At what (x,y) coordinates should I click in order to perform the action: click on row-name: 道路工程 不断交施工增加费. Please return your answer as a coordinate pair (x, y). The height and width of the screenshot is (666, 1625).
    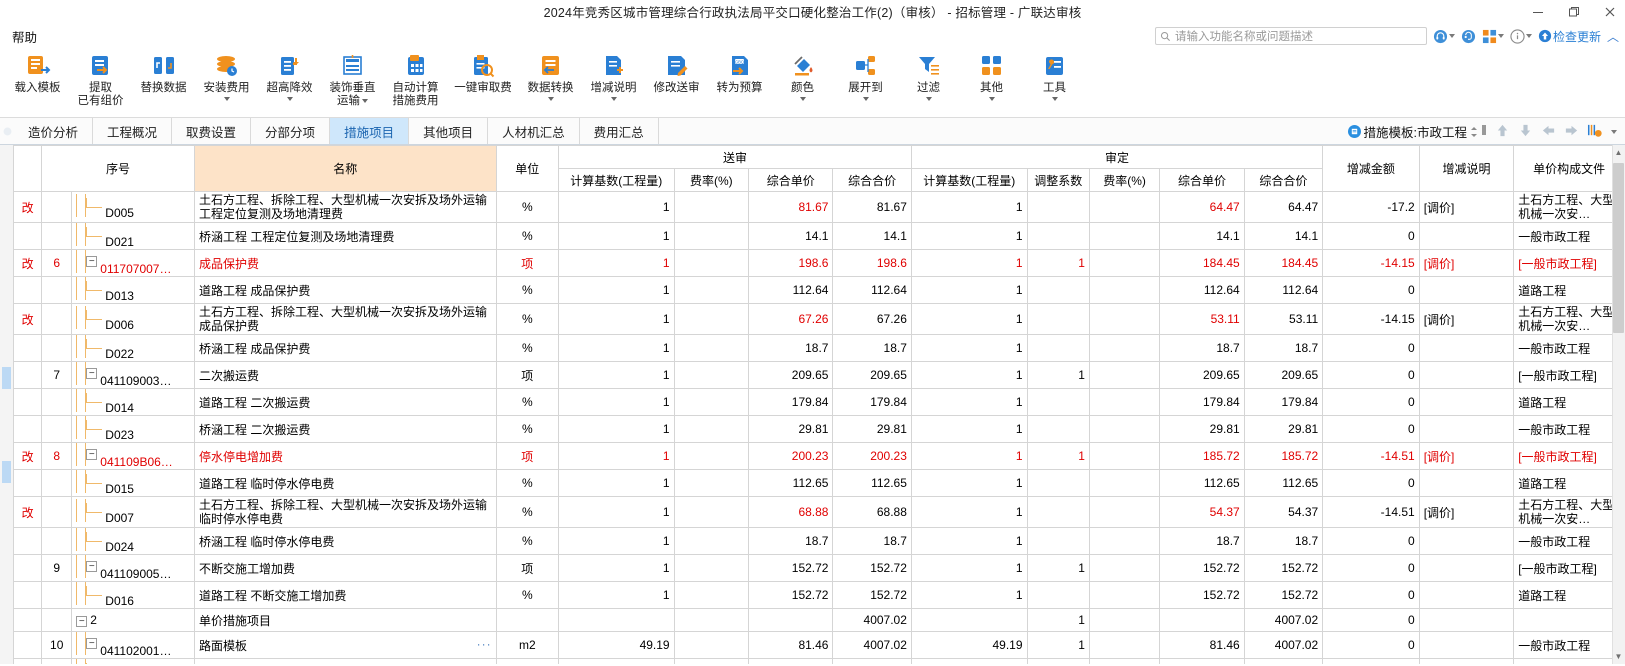
    Looking at the image, I should click on (345, 595).